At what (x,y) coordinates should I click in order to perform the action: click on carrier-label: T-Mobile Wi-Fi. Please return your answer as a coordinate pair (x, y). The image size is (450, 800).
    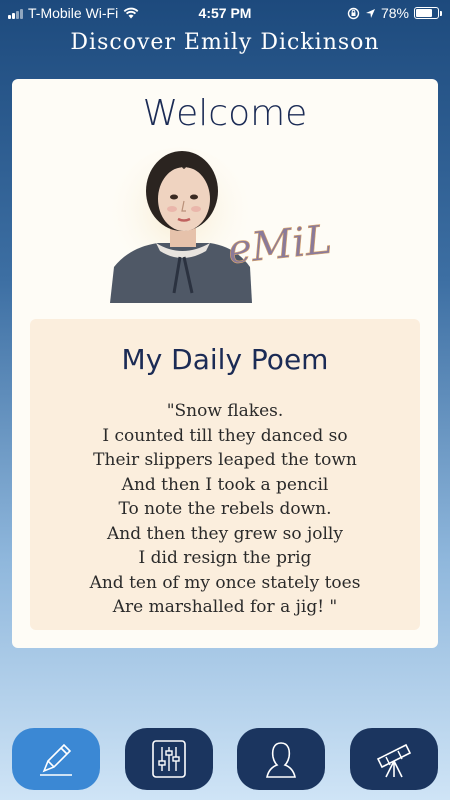
    Looking at the image, I should click on (73, 13).